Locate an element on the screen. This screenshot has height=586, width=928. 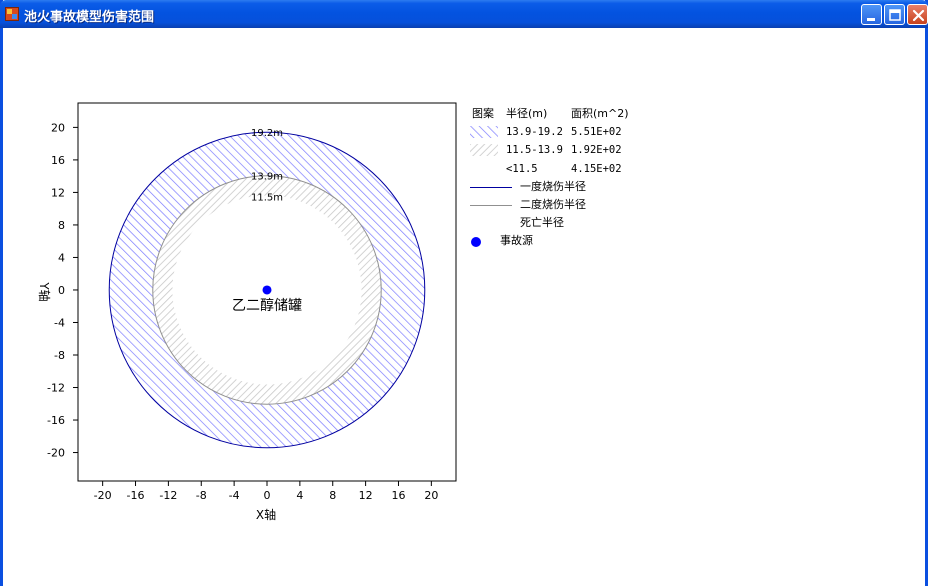
legend-range: 11.5-13.9 is located at coordinates (534, 150).